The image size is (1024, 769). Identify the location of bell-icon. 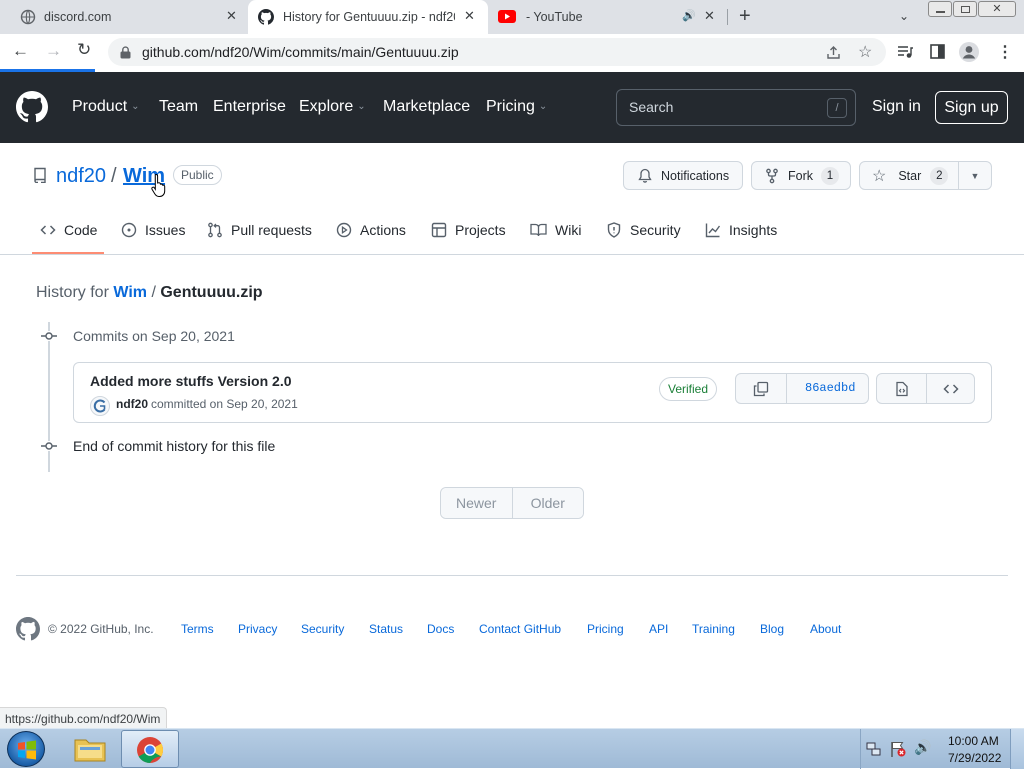
(645, 175).